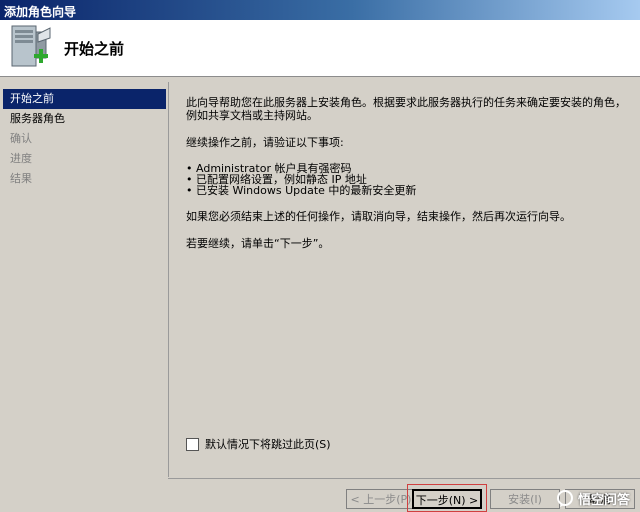 This screenshot has width=640, height=512. What do you see at coordinates (31, 46) in the screenshot?
I see `server-add-icon` at bounding box center [31, 46].